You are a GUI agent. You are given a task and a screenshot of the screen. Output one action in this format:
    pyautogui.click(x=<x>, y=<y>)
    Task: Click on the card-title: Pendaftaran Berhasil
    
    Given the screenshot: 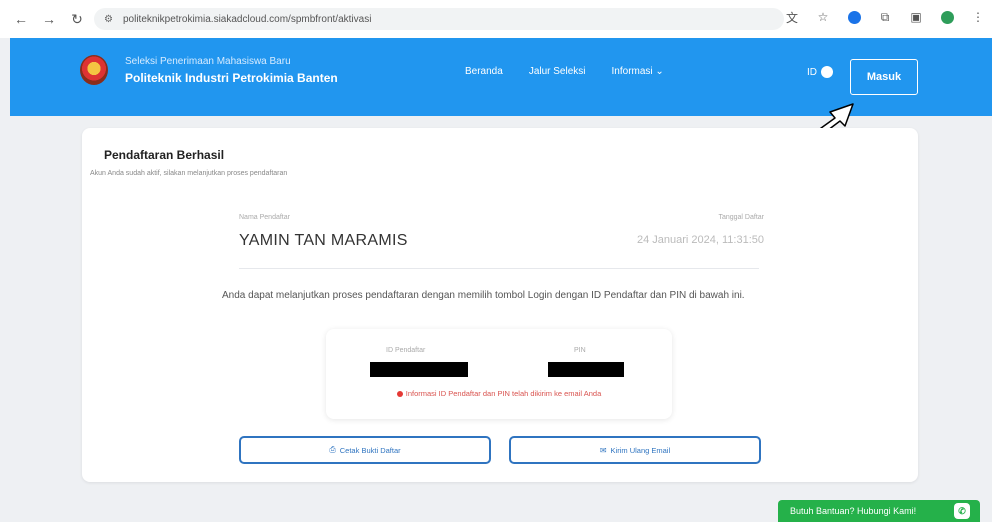 What is the action you would take?
    pyautogui.click(x=164, y=155)
    